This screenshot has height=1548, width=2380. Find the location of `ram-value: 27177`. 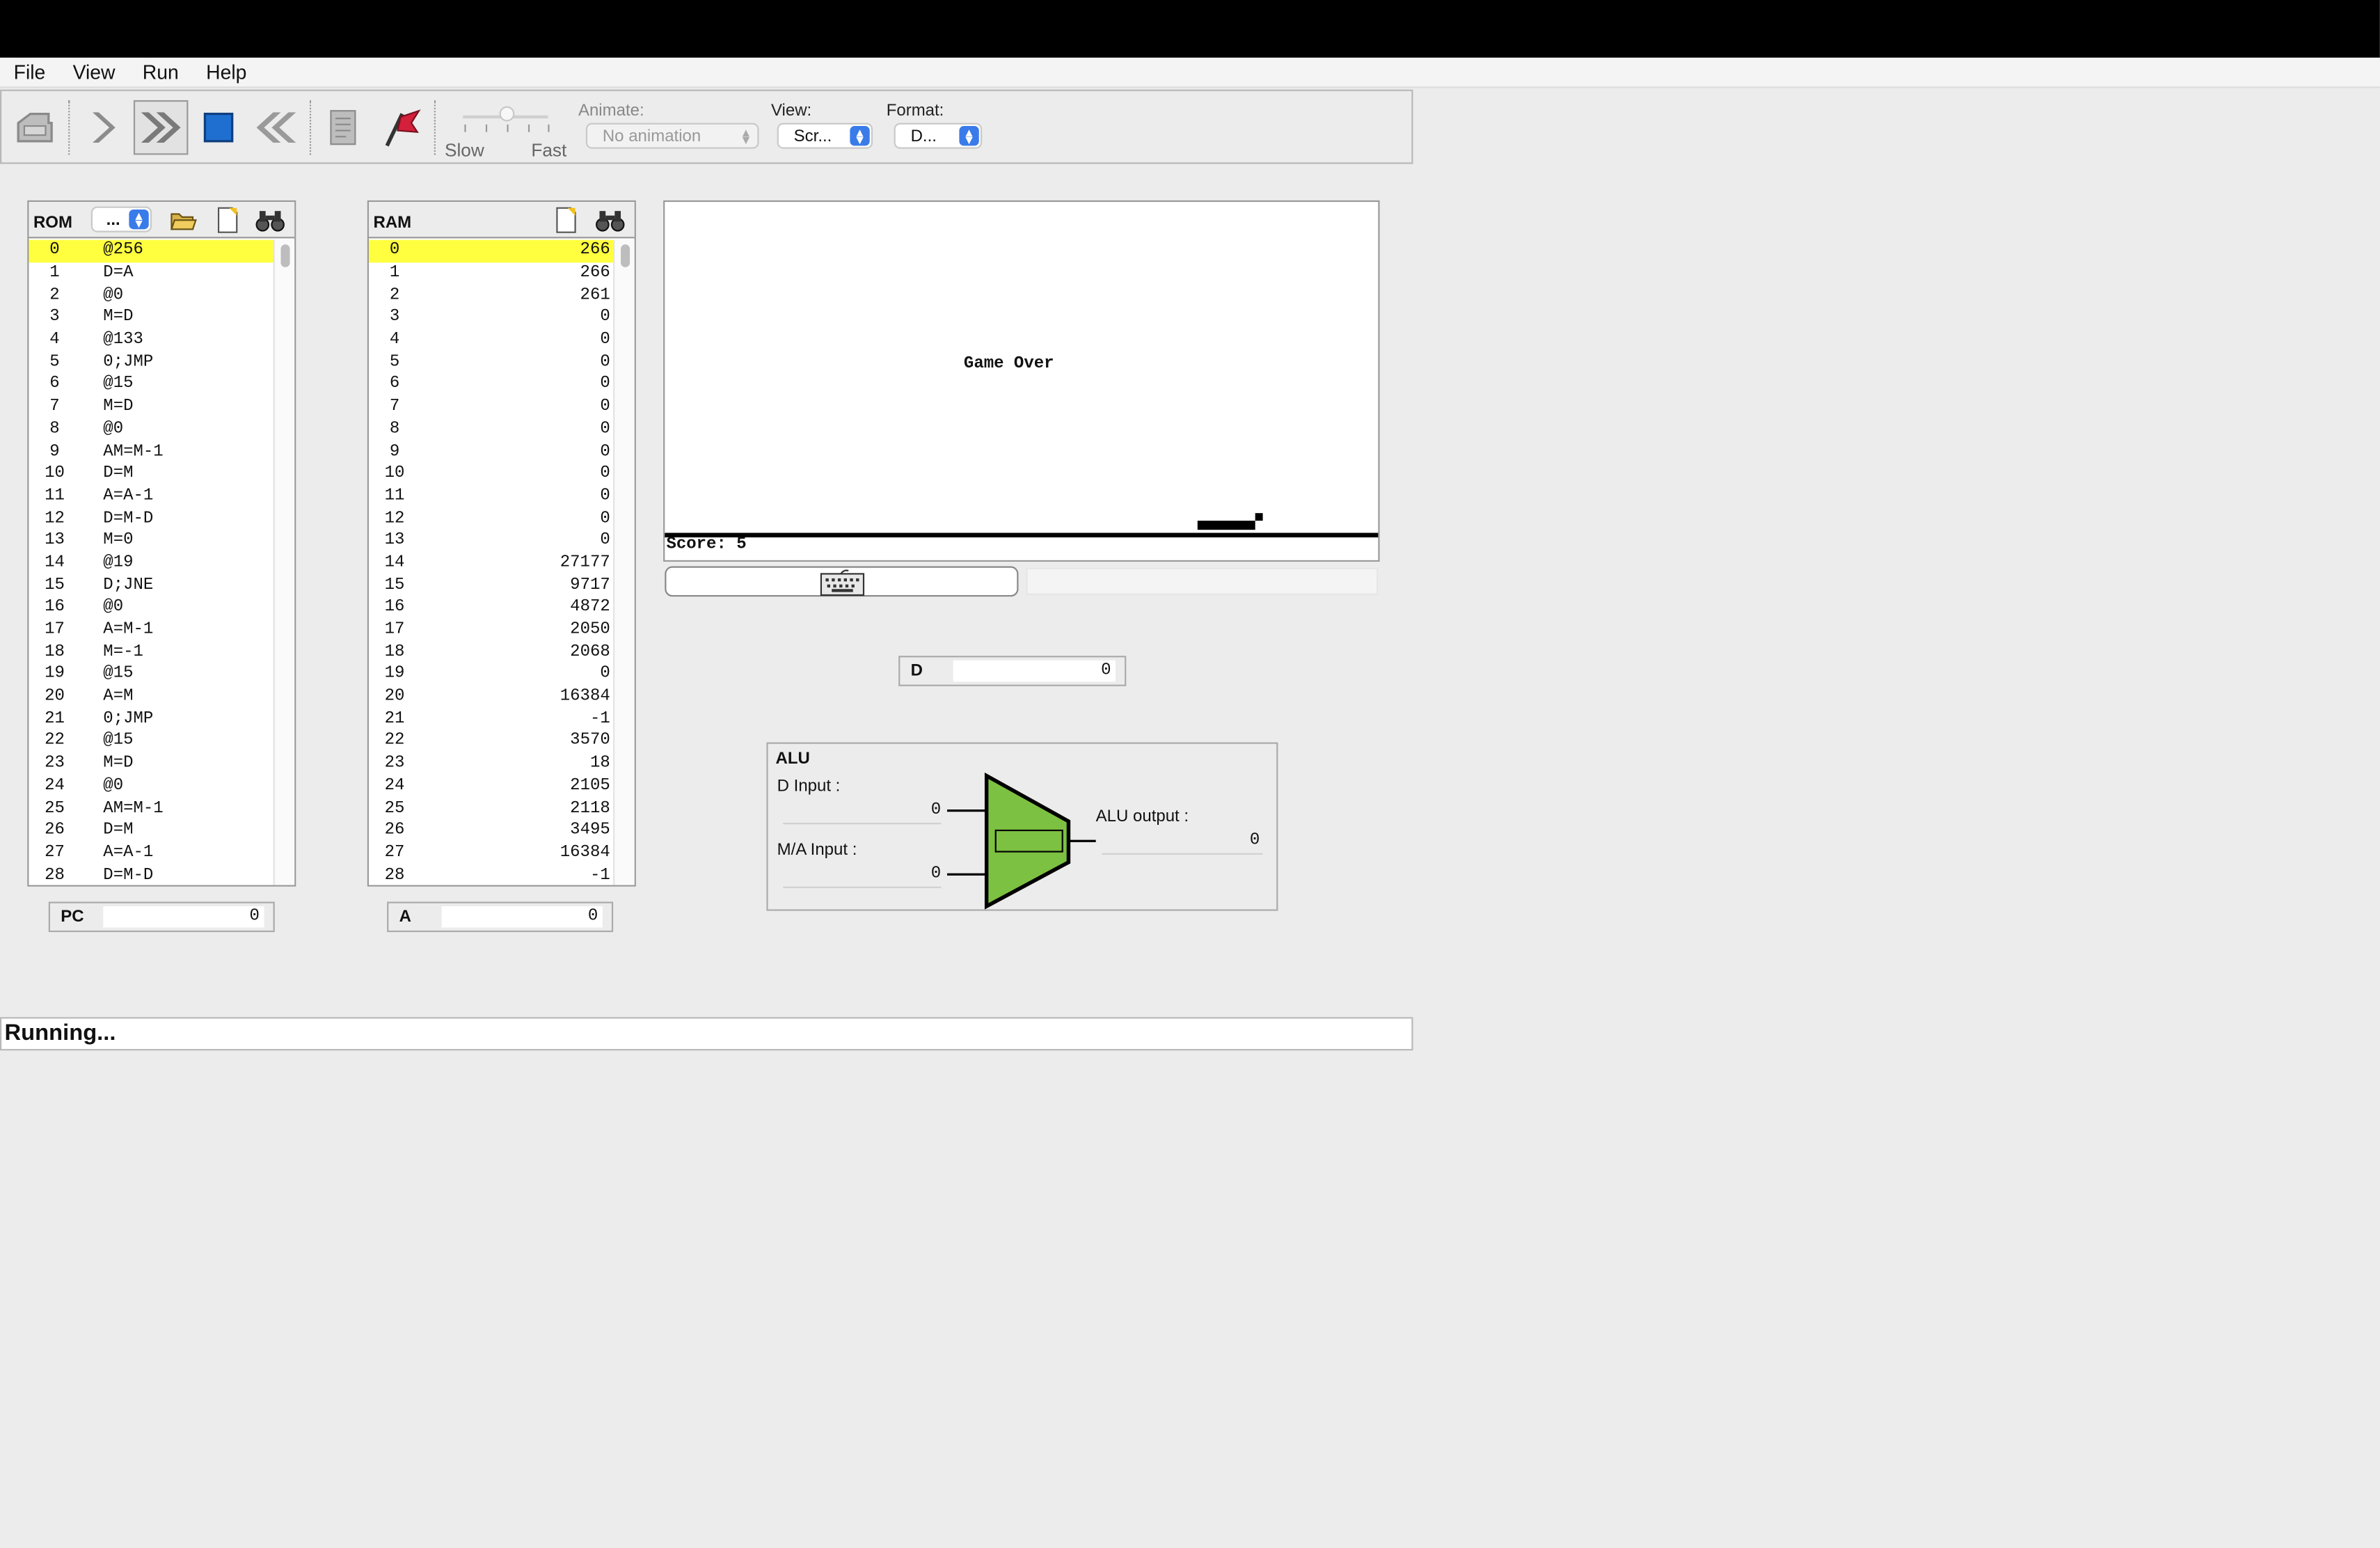

ram-value: 27177 is located at coordinates (525, 563).